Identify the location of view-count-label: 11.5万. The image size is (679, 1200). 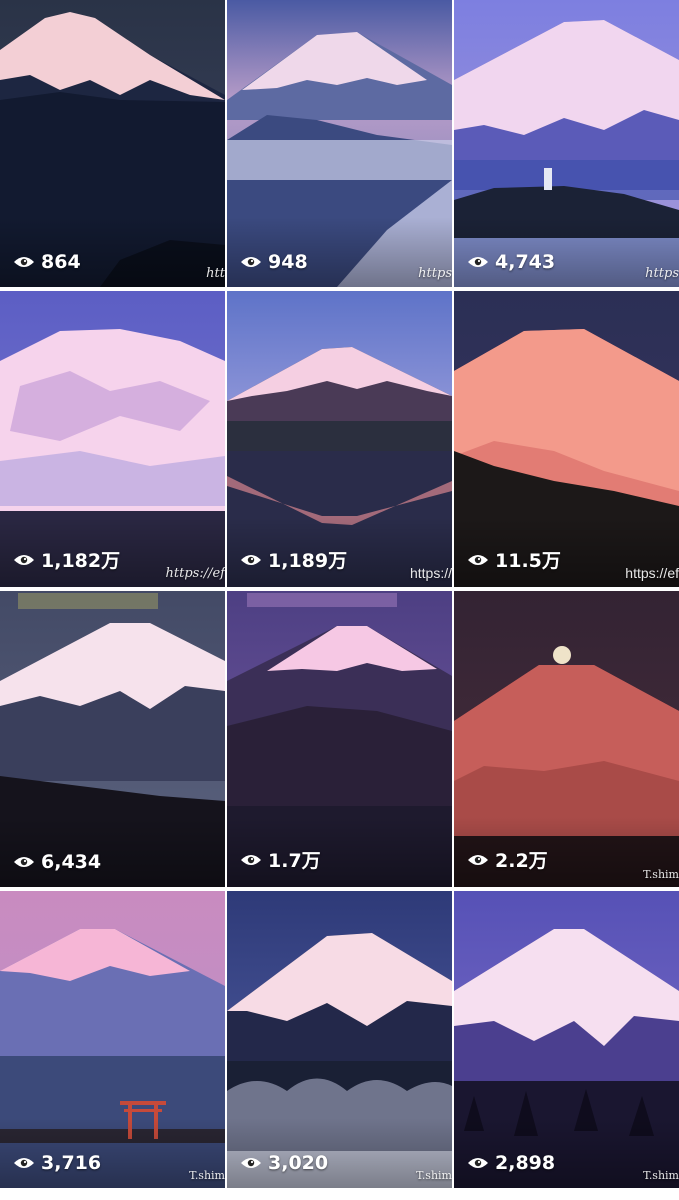
(528, 561).